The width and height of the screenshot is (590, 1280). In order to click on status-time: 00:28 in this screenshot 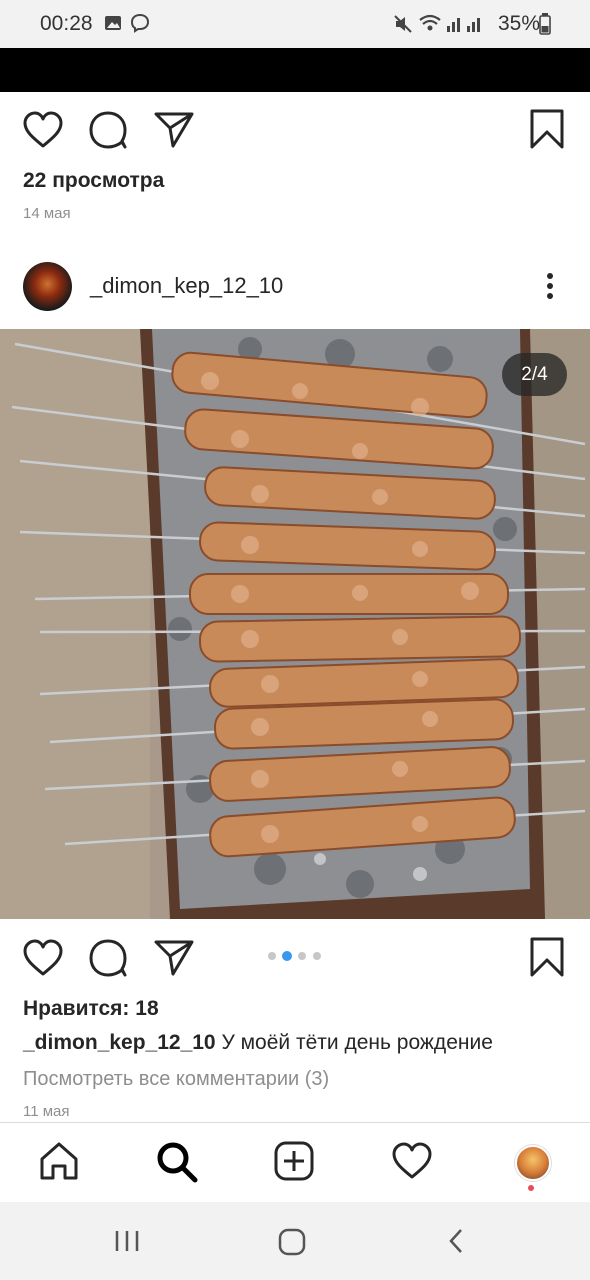, I will do `click(66, 23)`.